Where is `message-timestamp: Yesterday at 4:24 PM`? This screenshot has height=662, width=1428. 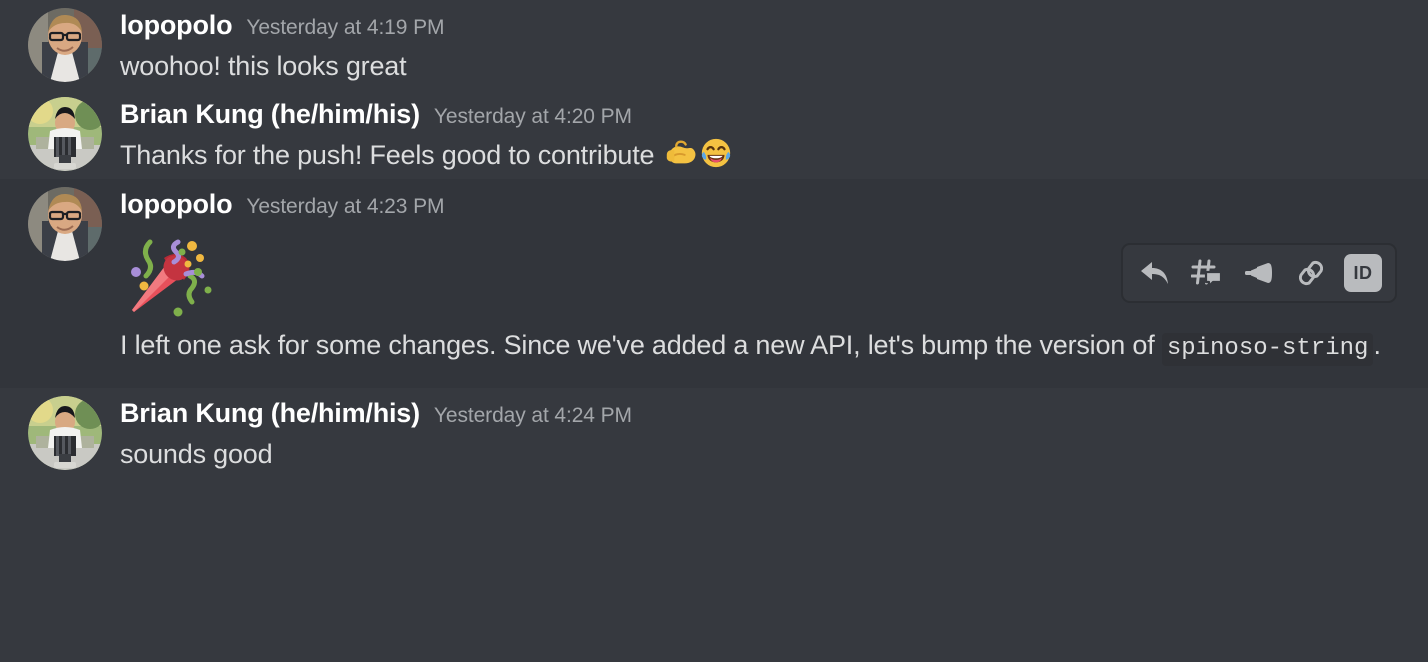
message-timestamp: Yesterday at 4:24 PM is located at coordinates (532, 415).